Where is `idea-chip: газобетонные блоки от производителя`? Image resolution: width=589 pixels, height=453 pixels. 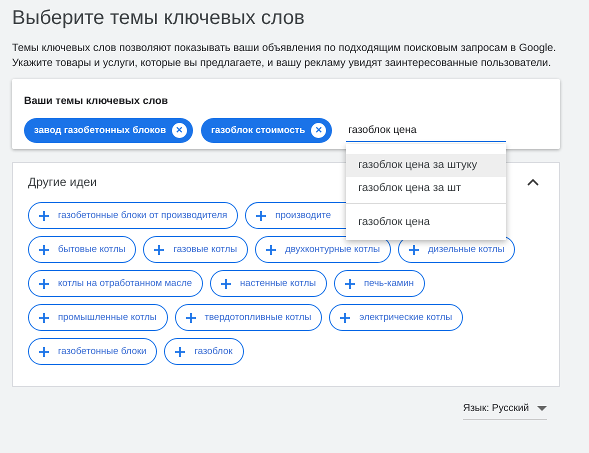
idea-chip: газобетонные блоки от производителя is located at coordinates (133, 215).